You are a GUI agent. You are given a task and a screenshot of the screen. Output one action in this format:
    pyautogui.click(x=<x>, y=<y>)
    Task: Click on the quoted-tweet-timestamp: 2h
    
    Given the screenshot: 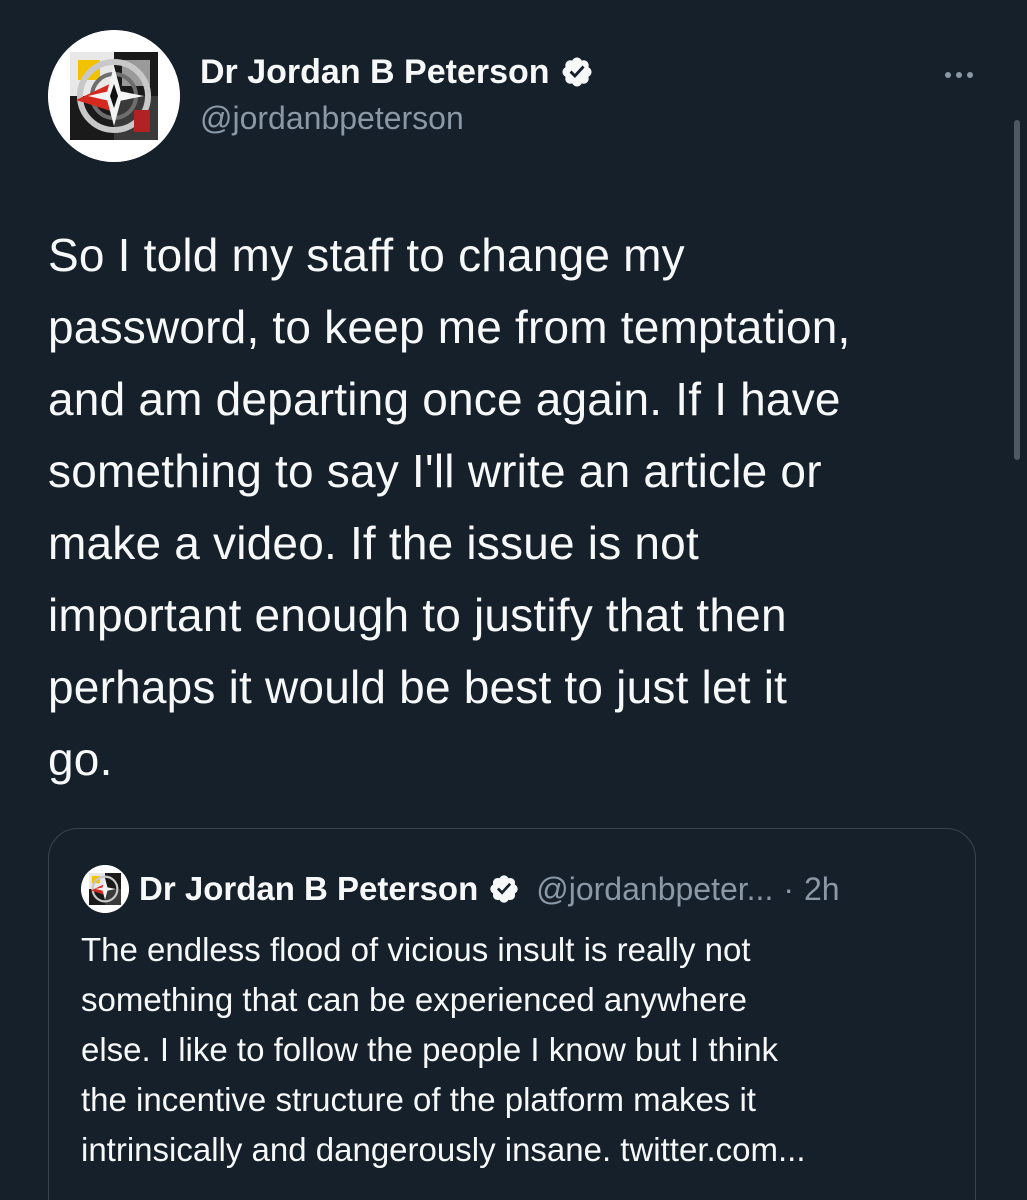 What is the action you would take?
    pyautogui.click(x=821, y=888)
    